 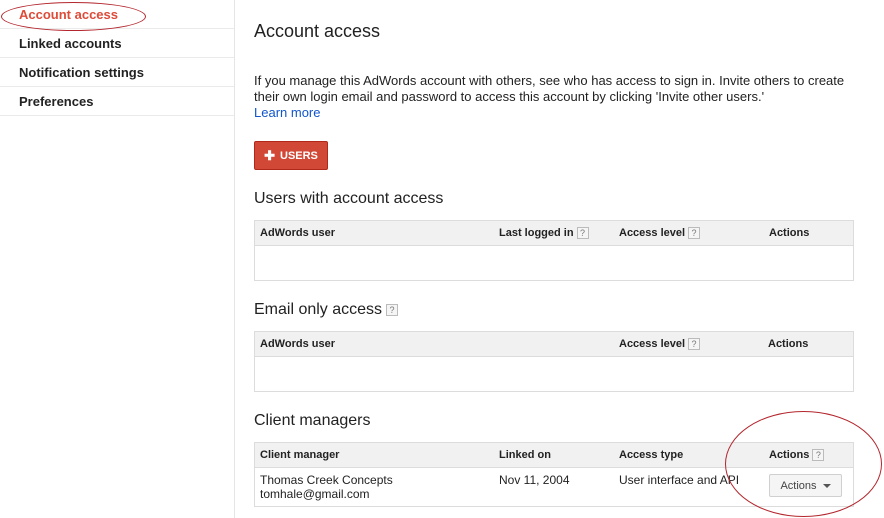 I want to click on client-manager-email: tomhale@gmail.com, so click(x=315, y=494).